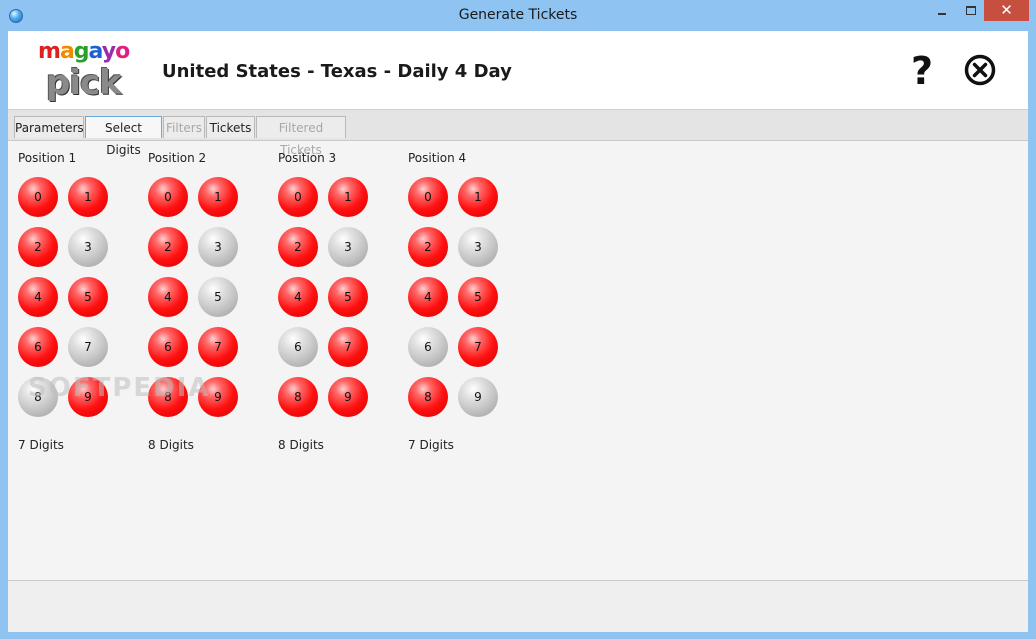 The height and width of the screenshot is (639, 1036). What do you see at coordinates (108, 51) in the screenshot?
I see `logo-letter: y` at bounding box center [108, 51].